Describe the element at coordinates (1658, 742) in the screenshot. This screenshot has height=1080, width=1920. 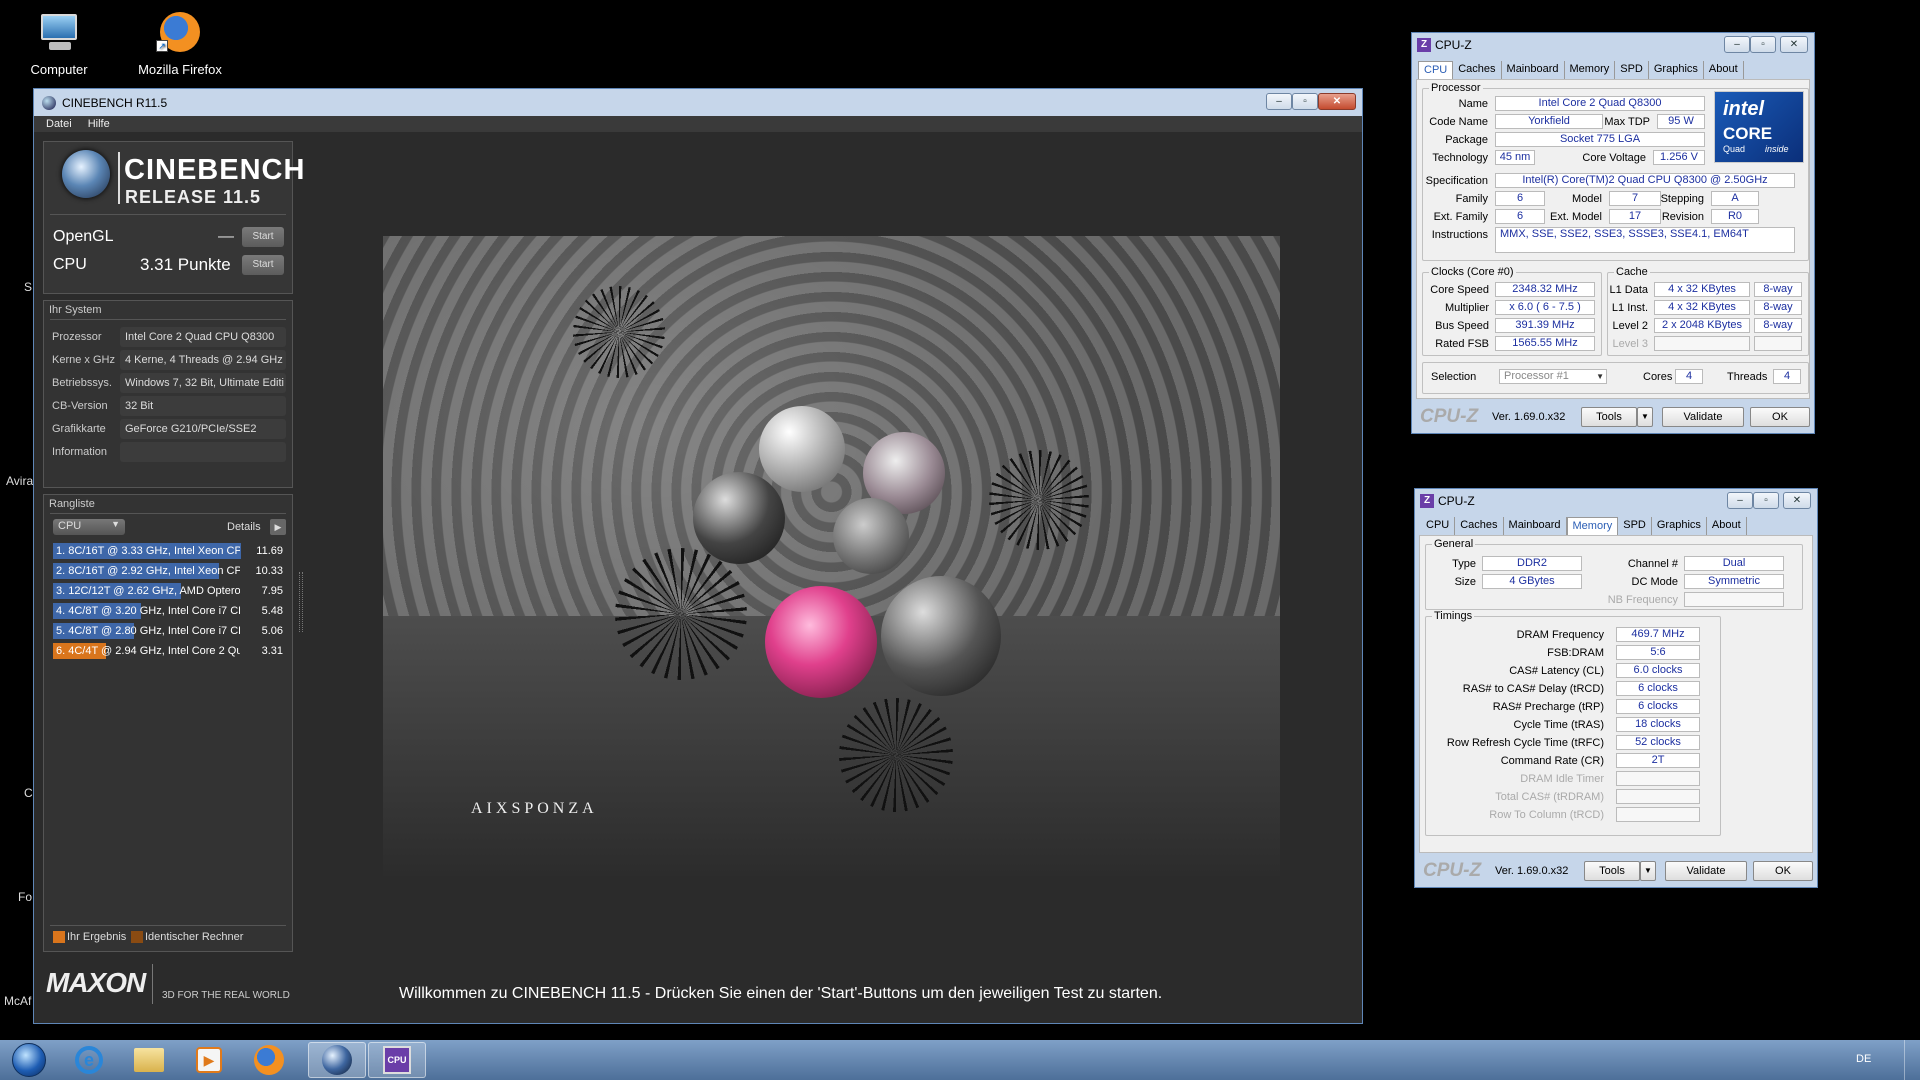
I see `timing-value: 52 clocks` at that location.